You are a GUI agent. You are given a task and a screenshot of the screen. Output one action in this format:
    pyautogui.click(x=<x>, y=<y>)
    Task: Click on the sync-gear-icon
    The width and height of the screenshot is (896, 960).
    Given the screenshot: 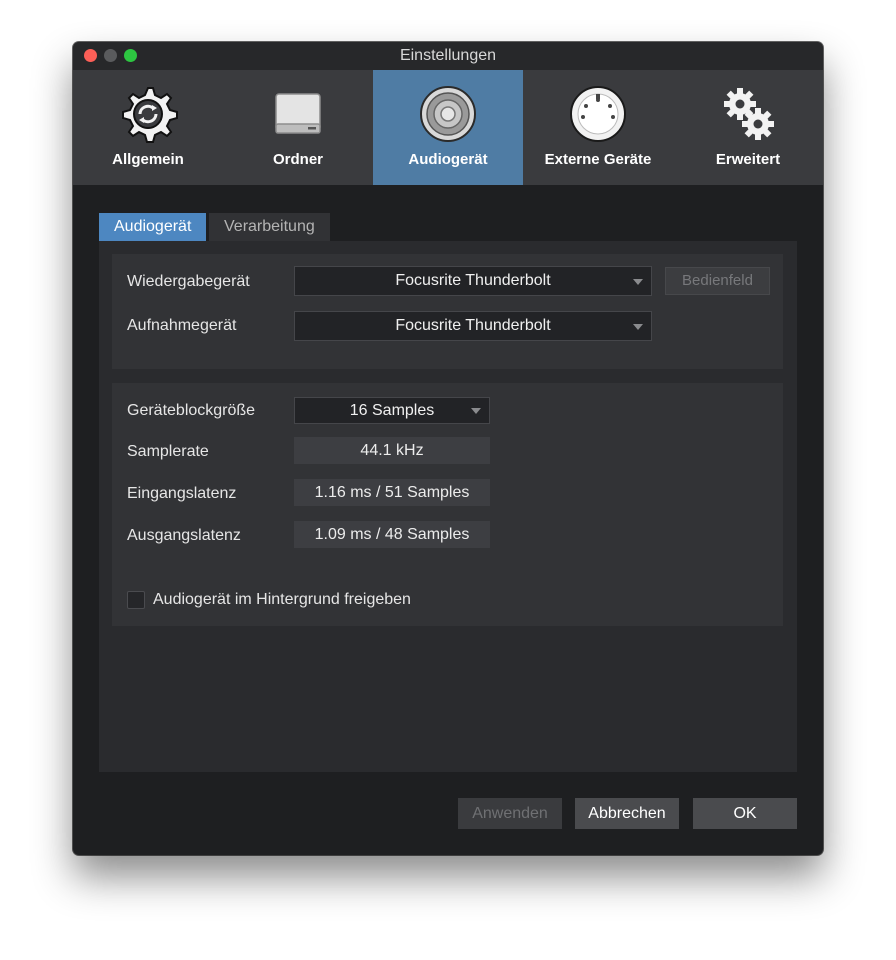 What is the action you would take?
    pyautogui.click(x=150, y=115)
    